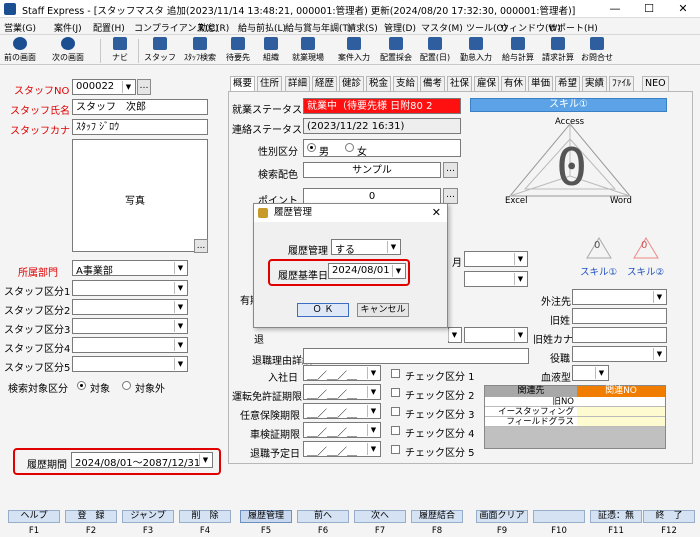  What do you see at coordinates (380, 516) in the screenshot?
I see `next-button: 次へ` at bounding box center [380, 516].